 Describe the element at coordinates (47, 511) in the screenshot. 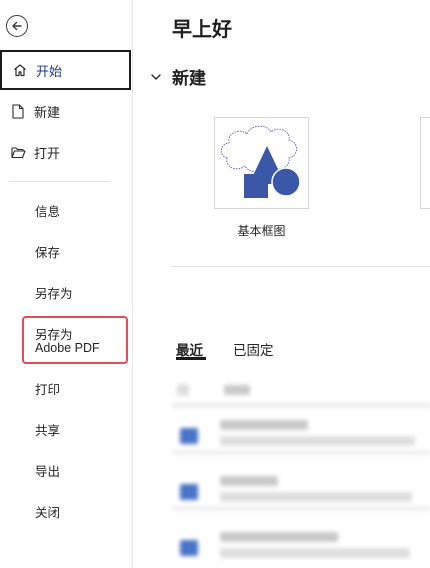

I see `sidebar-item-close: 关闭` at that location.